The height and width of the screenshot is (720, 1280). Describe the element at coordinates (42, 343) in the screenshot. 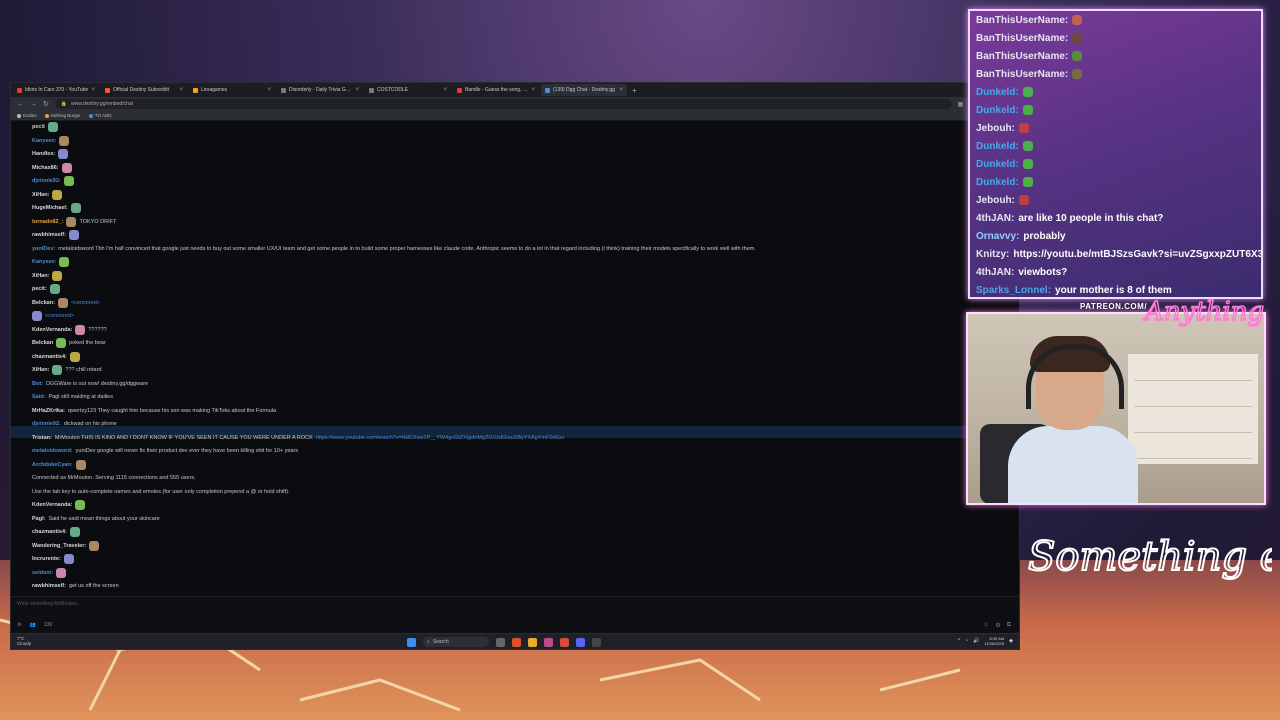

I see `chat-username: Belckan` at that location.